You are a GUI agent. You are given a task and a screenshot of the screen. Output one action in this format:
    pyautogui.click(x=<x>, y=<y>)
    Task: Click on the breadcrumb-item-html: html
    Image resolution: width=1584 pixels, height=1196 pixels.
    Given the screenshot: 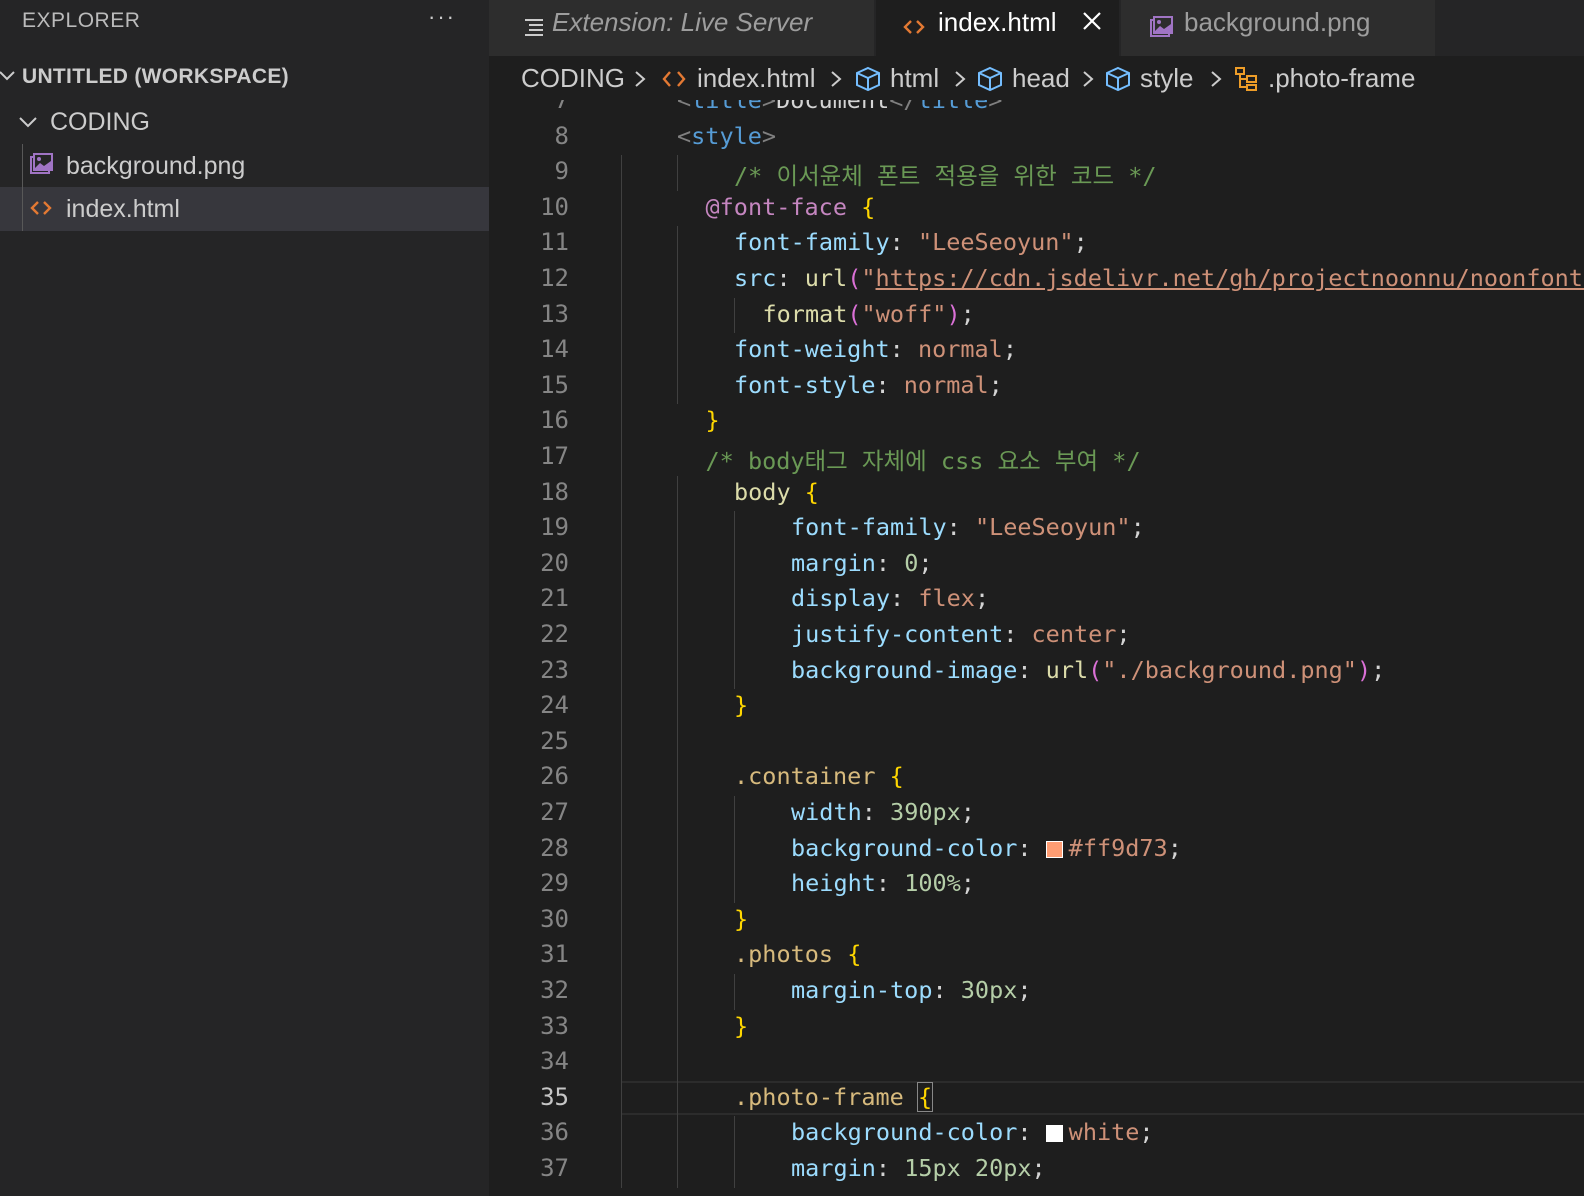 What is the action you would take?
    pyautogui.click(x=914, y=78)
    